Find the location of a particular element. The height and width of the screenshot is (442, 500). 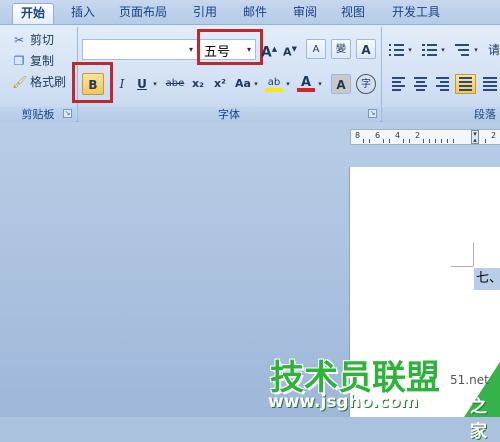

eraser-icon: A is located at coordinates (316, 49).